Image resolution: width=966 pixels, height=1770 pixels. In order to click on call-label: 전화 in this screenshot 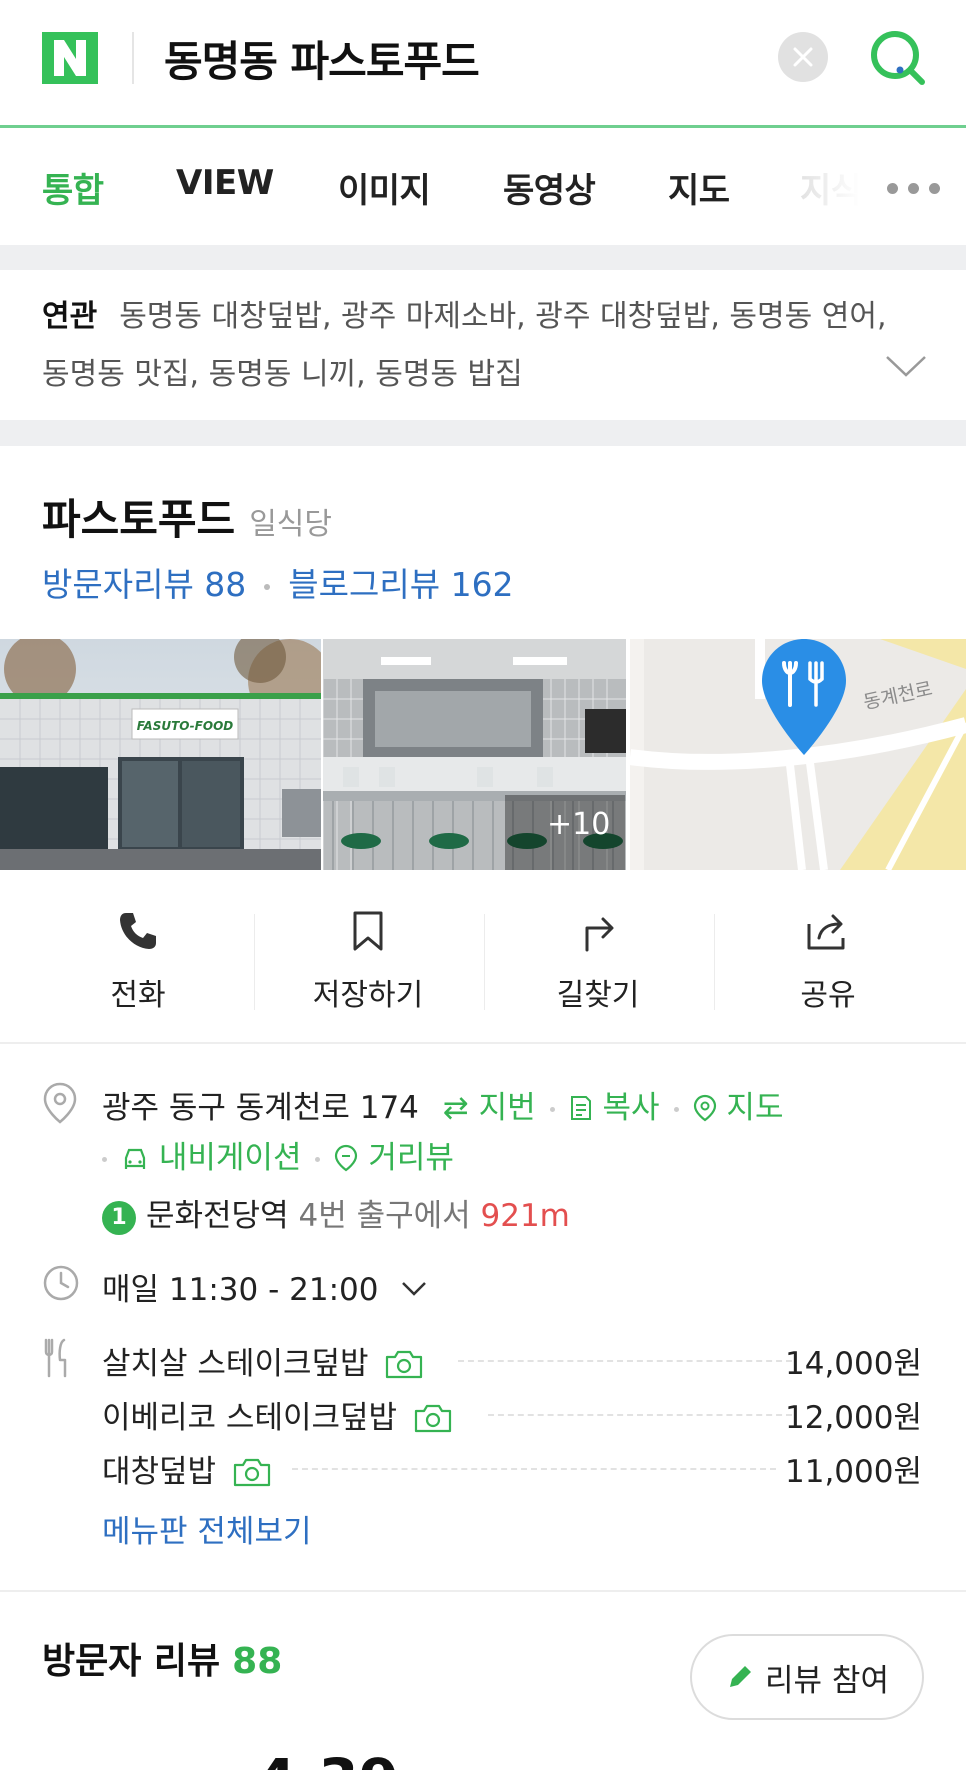, I will do `click(138, 995)`.